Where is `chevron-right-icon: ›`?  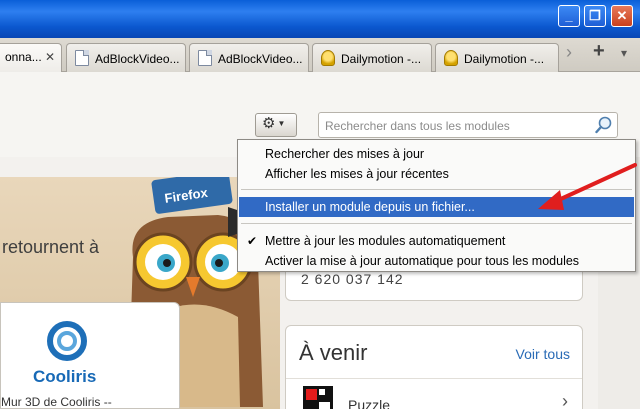 chevron-right-icon: › is located at coordinates (565, 400).